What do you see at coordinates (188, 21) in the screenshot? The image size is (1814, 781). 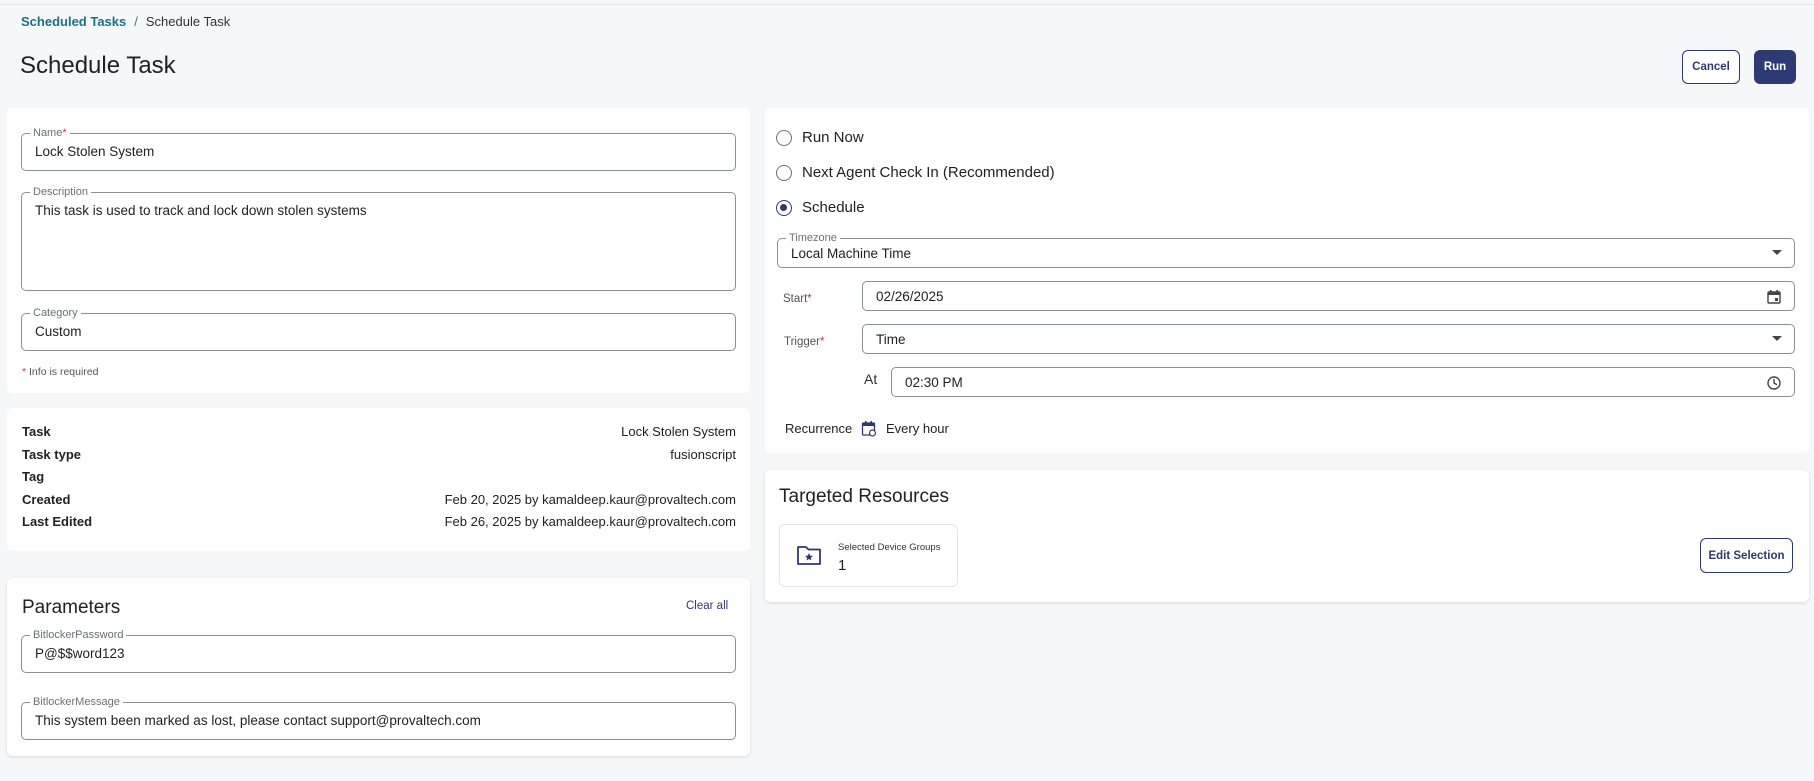 I see `breadcrumb-current: Schedule Task` at bounding box center [188, 21].